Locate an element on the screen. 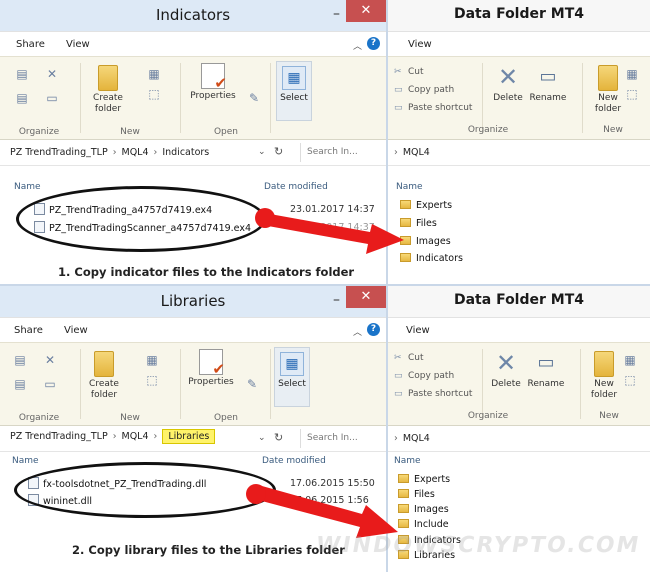 The width and height of the screenshot is (650, 572). bottom-arrow-dot is located at coordinates (256, 494).